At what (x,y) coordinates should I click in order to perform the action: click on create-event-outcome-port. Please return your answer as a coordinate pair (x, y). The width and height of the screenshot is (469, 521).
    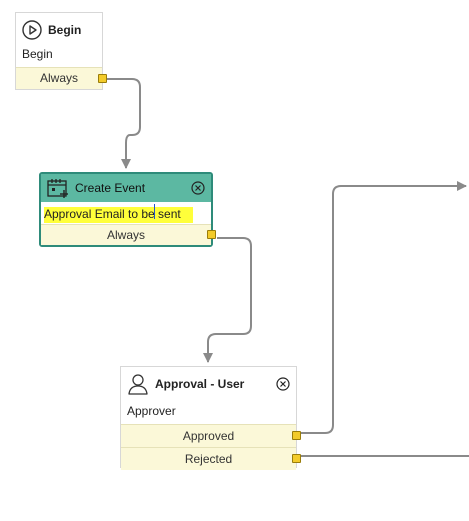
    Looking at the image, I should click on (211, 234).